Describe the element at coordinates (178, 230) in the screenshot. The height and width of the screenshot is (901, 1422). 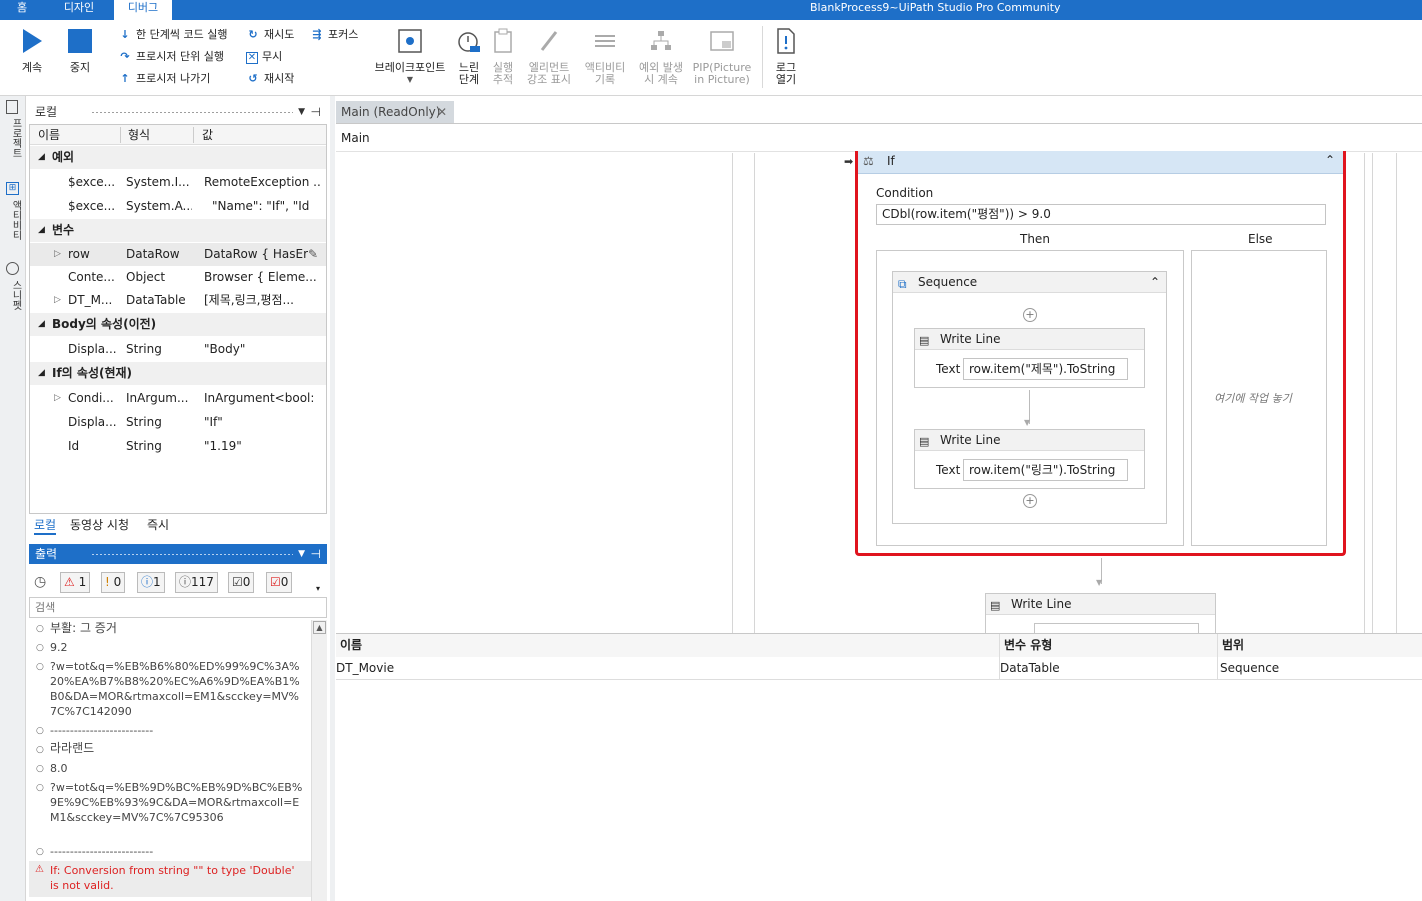
I see `group-variables: ◢ 변수` at that location.